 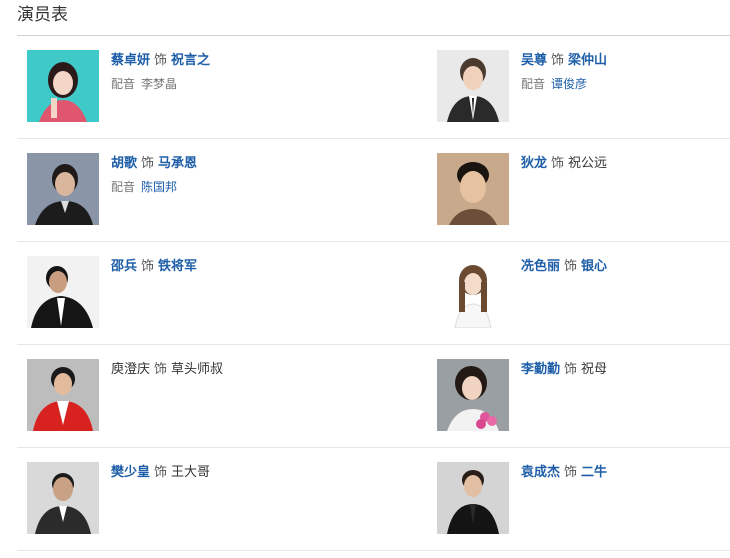 What do you see at coordinates (124, 266) in the screenshot?
I see `actor-name-link: 邵兵` at bounding box center [124, 266].